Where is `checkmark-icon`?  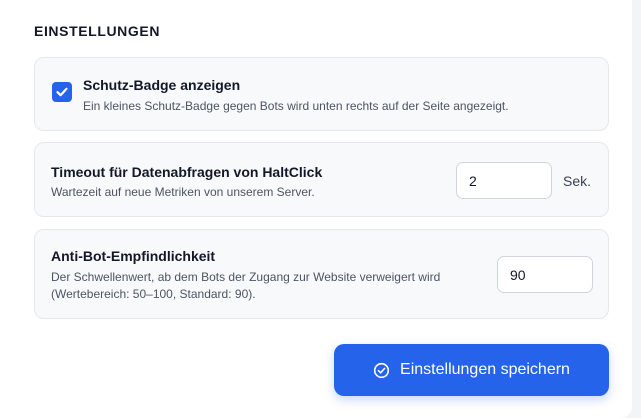
checkmark-icon is located at coordinates (62, 92).